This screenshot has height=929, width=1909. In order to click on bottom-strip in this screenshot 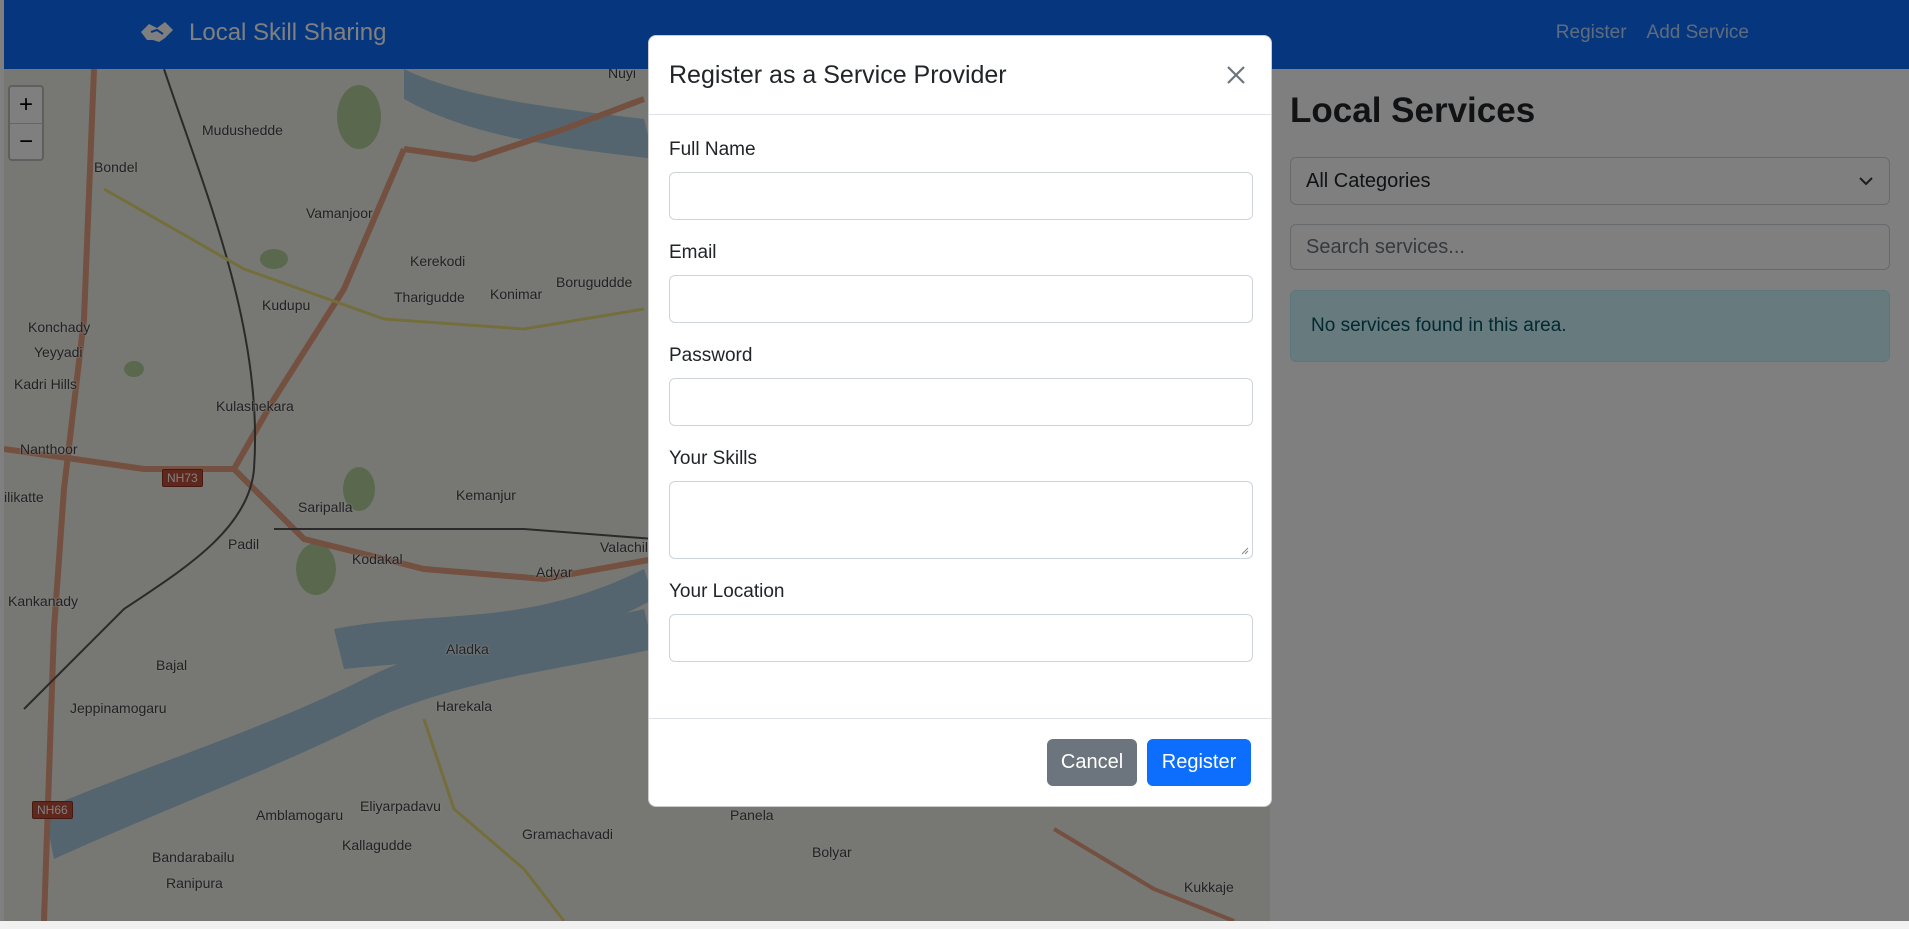, I will do `click(954, 925)`.